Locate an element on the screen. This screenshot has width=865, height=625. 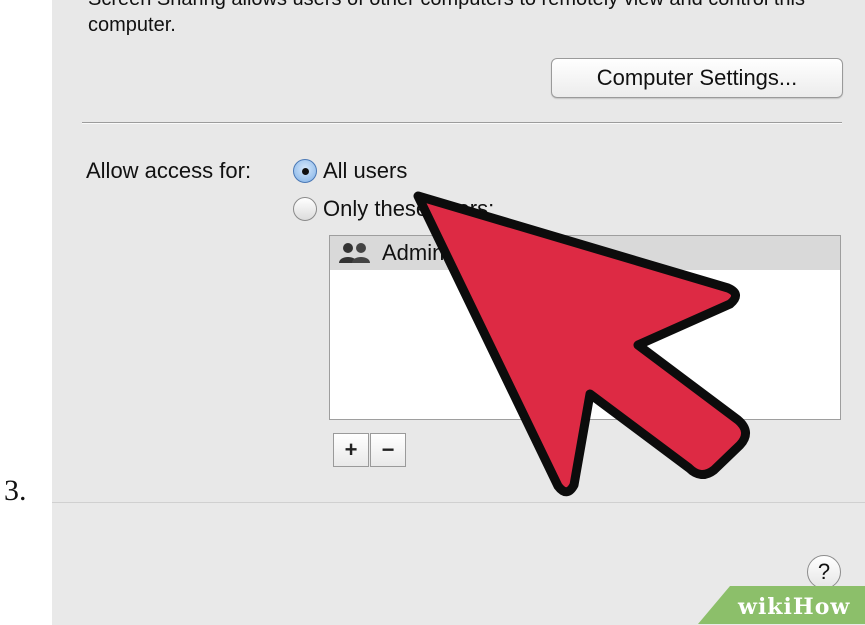
only-these-users-label: Only these users: is located at coordinates (408, 209).